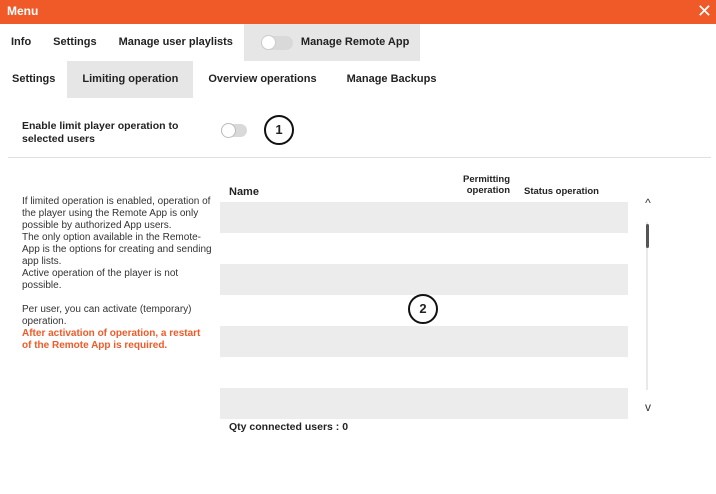  Describe the element at coordinates (358, 12) in the screenshot. I see `title-bar: Menu ✕` at that location.